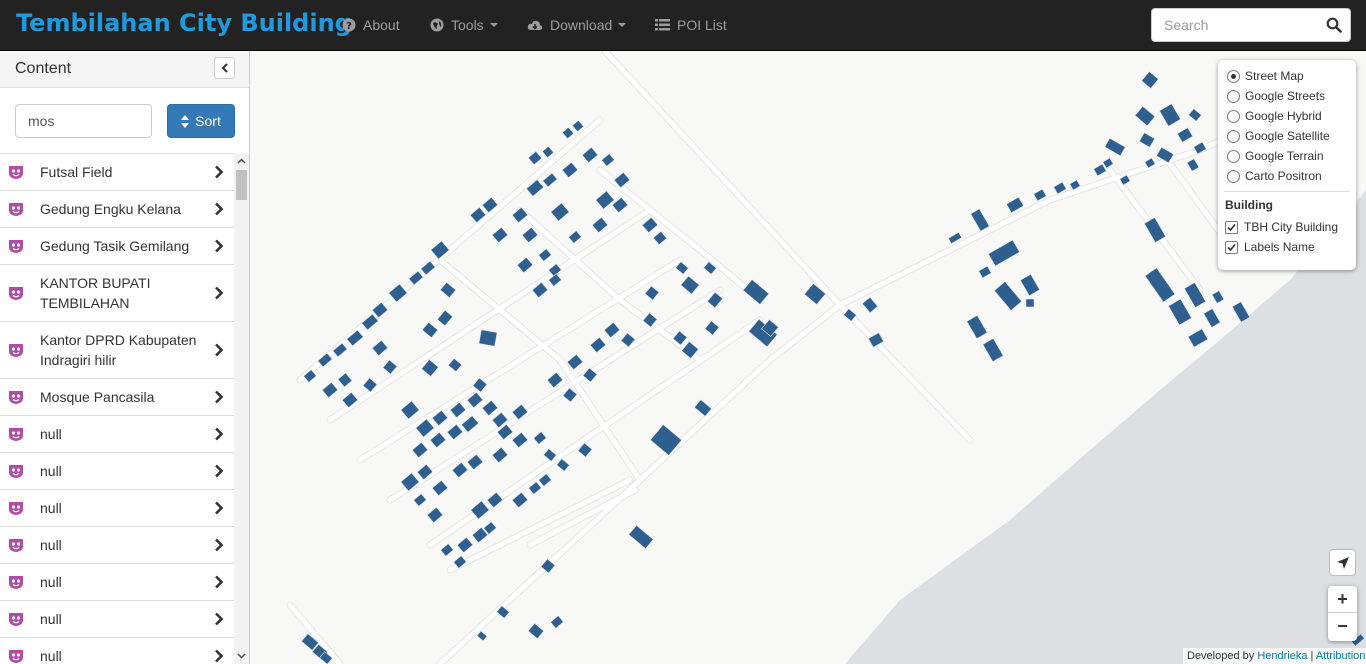 The height and width of the screenshot is (664, 1366). What do you see at coordinates (577, 25) in the screenshot?
I see `nav-download: Download` at bounding box center [577, 25].